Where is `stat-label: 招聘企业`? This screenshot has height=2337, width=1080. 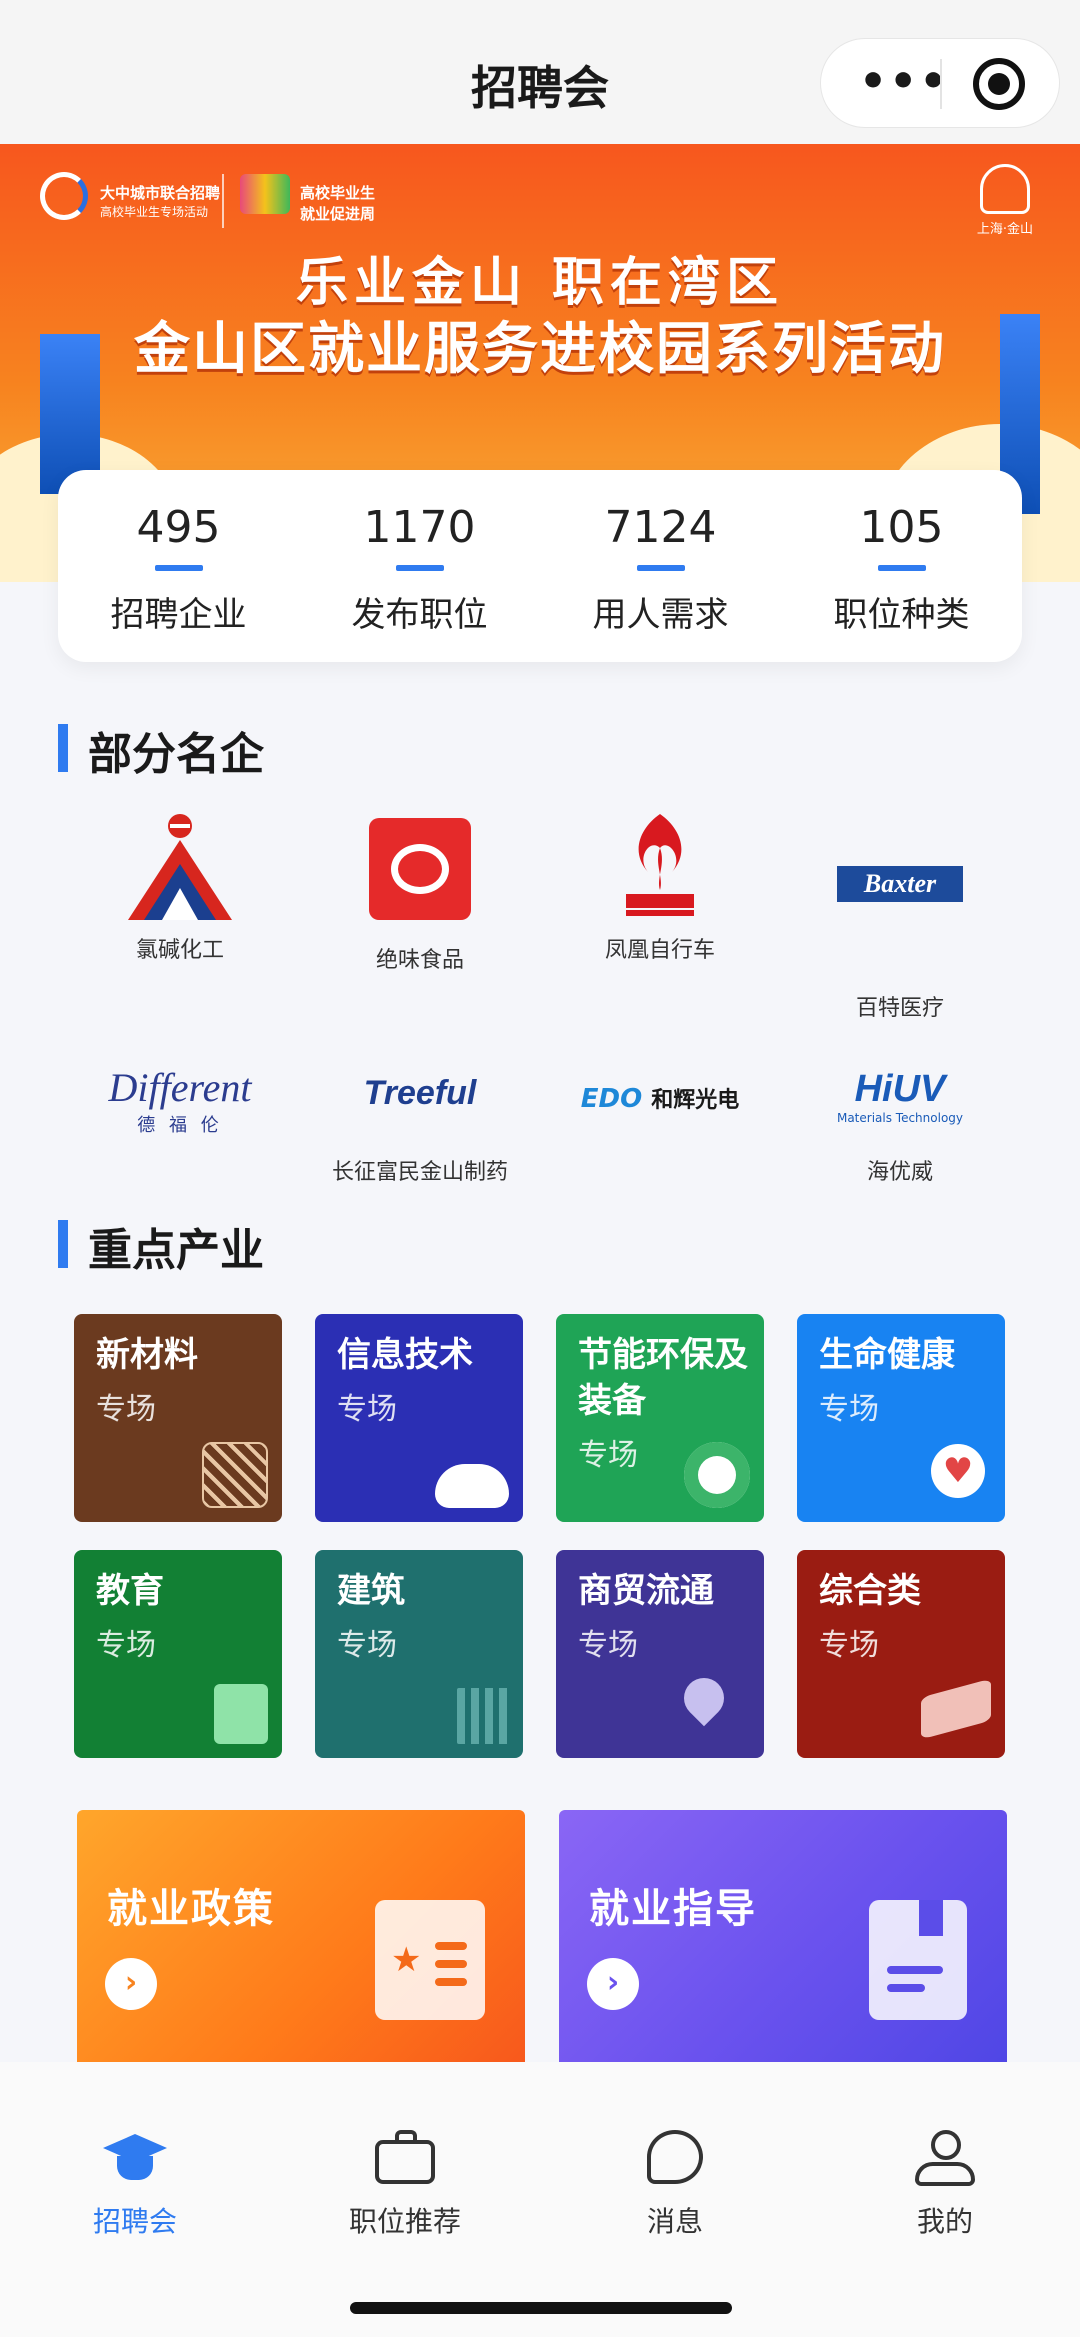 stat-label: 招聘企业 is located at coordinates (178, 615).